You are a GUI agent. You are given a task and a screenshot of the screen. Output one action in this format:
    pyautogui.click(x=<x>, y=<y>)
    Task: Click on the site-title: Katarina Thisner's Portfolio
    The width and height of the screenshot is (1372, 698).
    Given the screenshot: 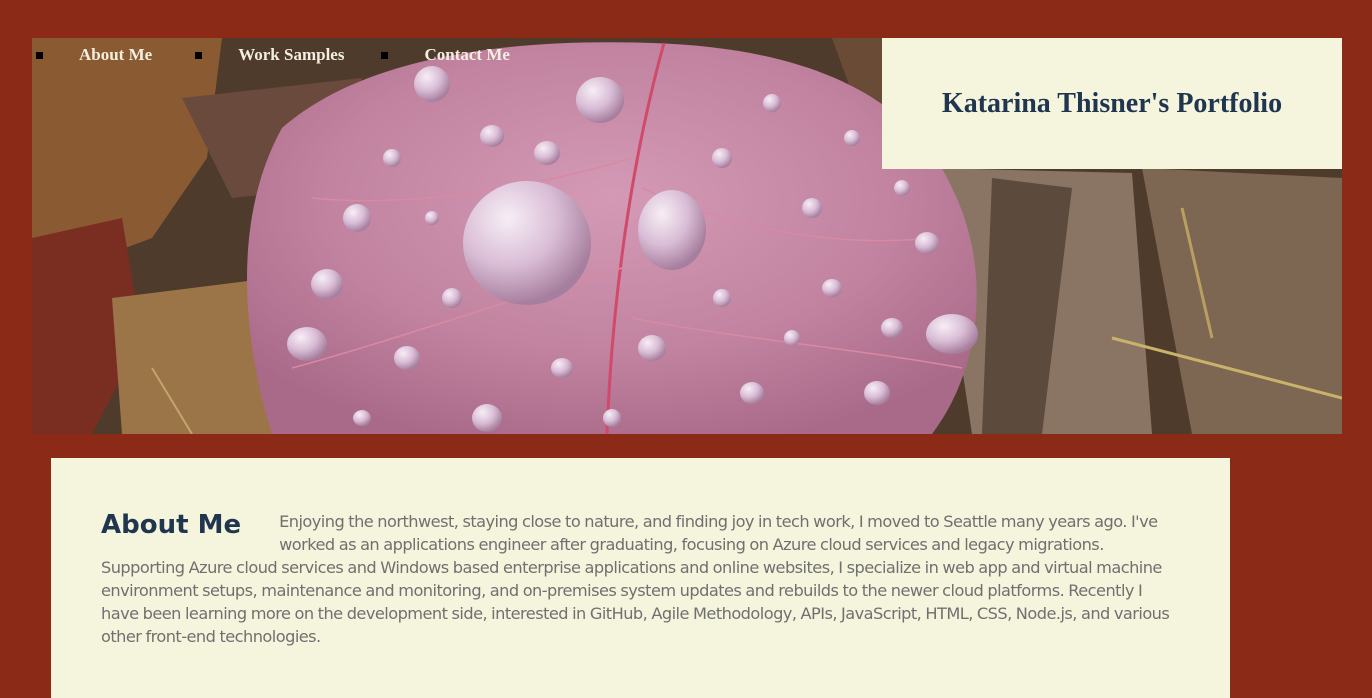 What is the action you would take?
    pyautogui.click(x=1112, y=103)
    